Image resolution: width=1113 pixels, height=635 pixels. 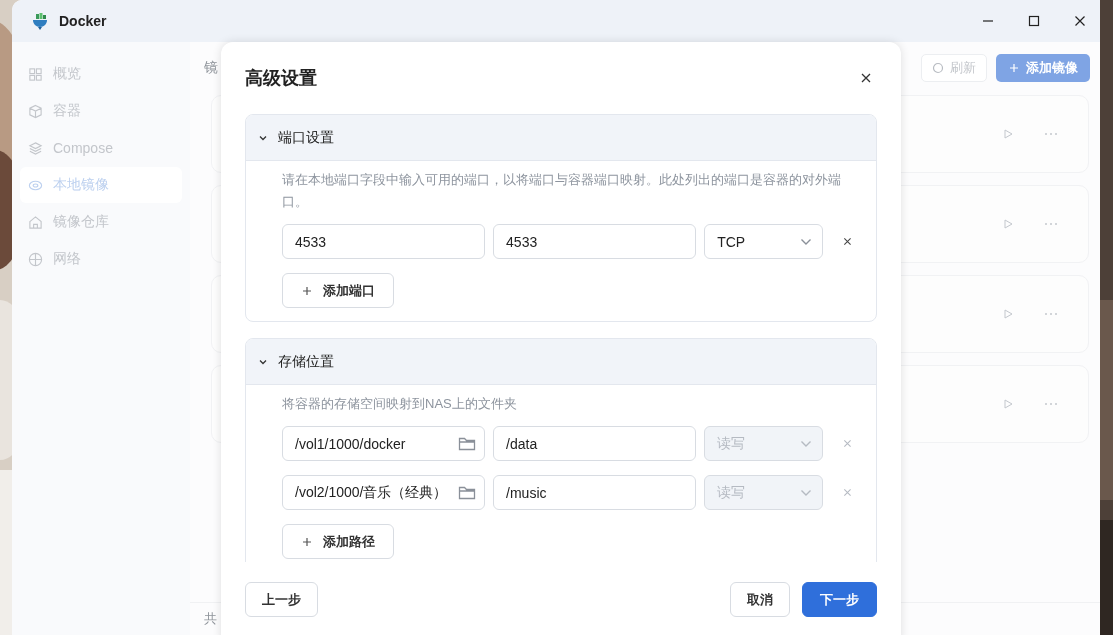 What do you see at coordinates (35, 259) in the screenshot?
I see `globe-icon` at bounding box center [35, 259].